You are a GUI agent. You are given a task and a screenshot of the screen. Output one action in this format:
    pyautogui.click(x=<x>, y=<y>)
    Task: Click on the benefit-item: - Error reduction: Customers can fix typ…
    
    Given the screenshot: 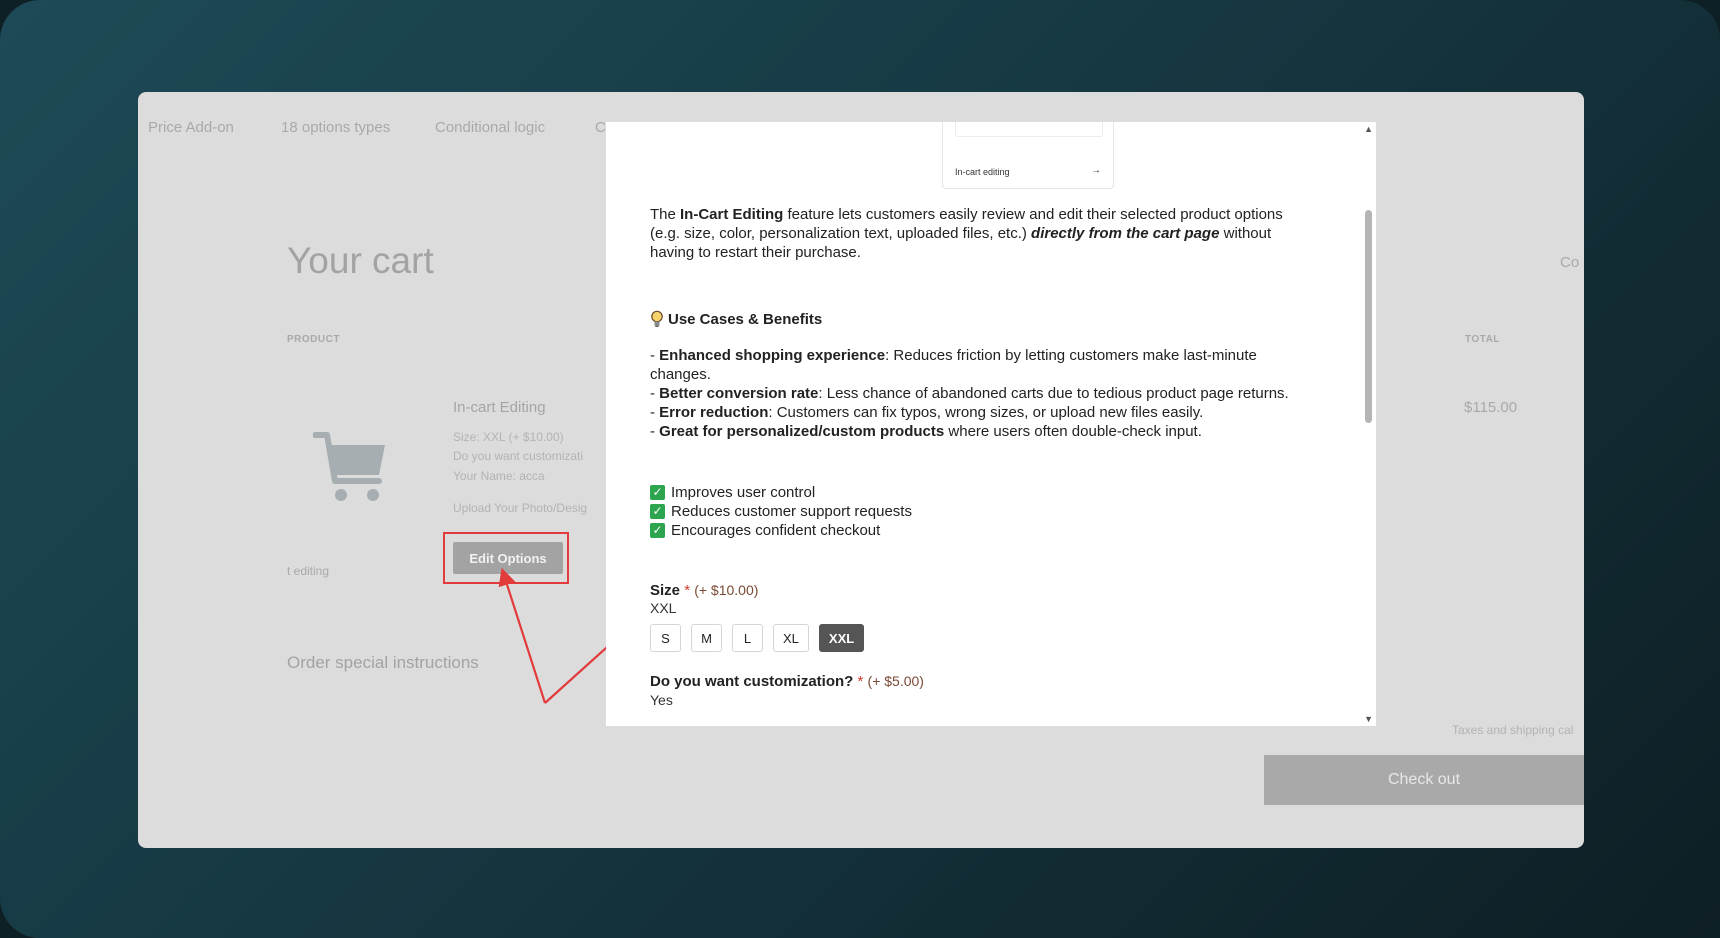 What is the action you would take?
    pyautogui.click(x=927, y=412)
    